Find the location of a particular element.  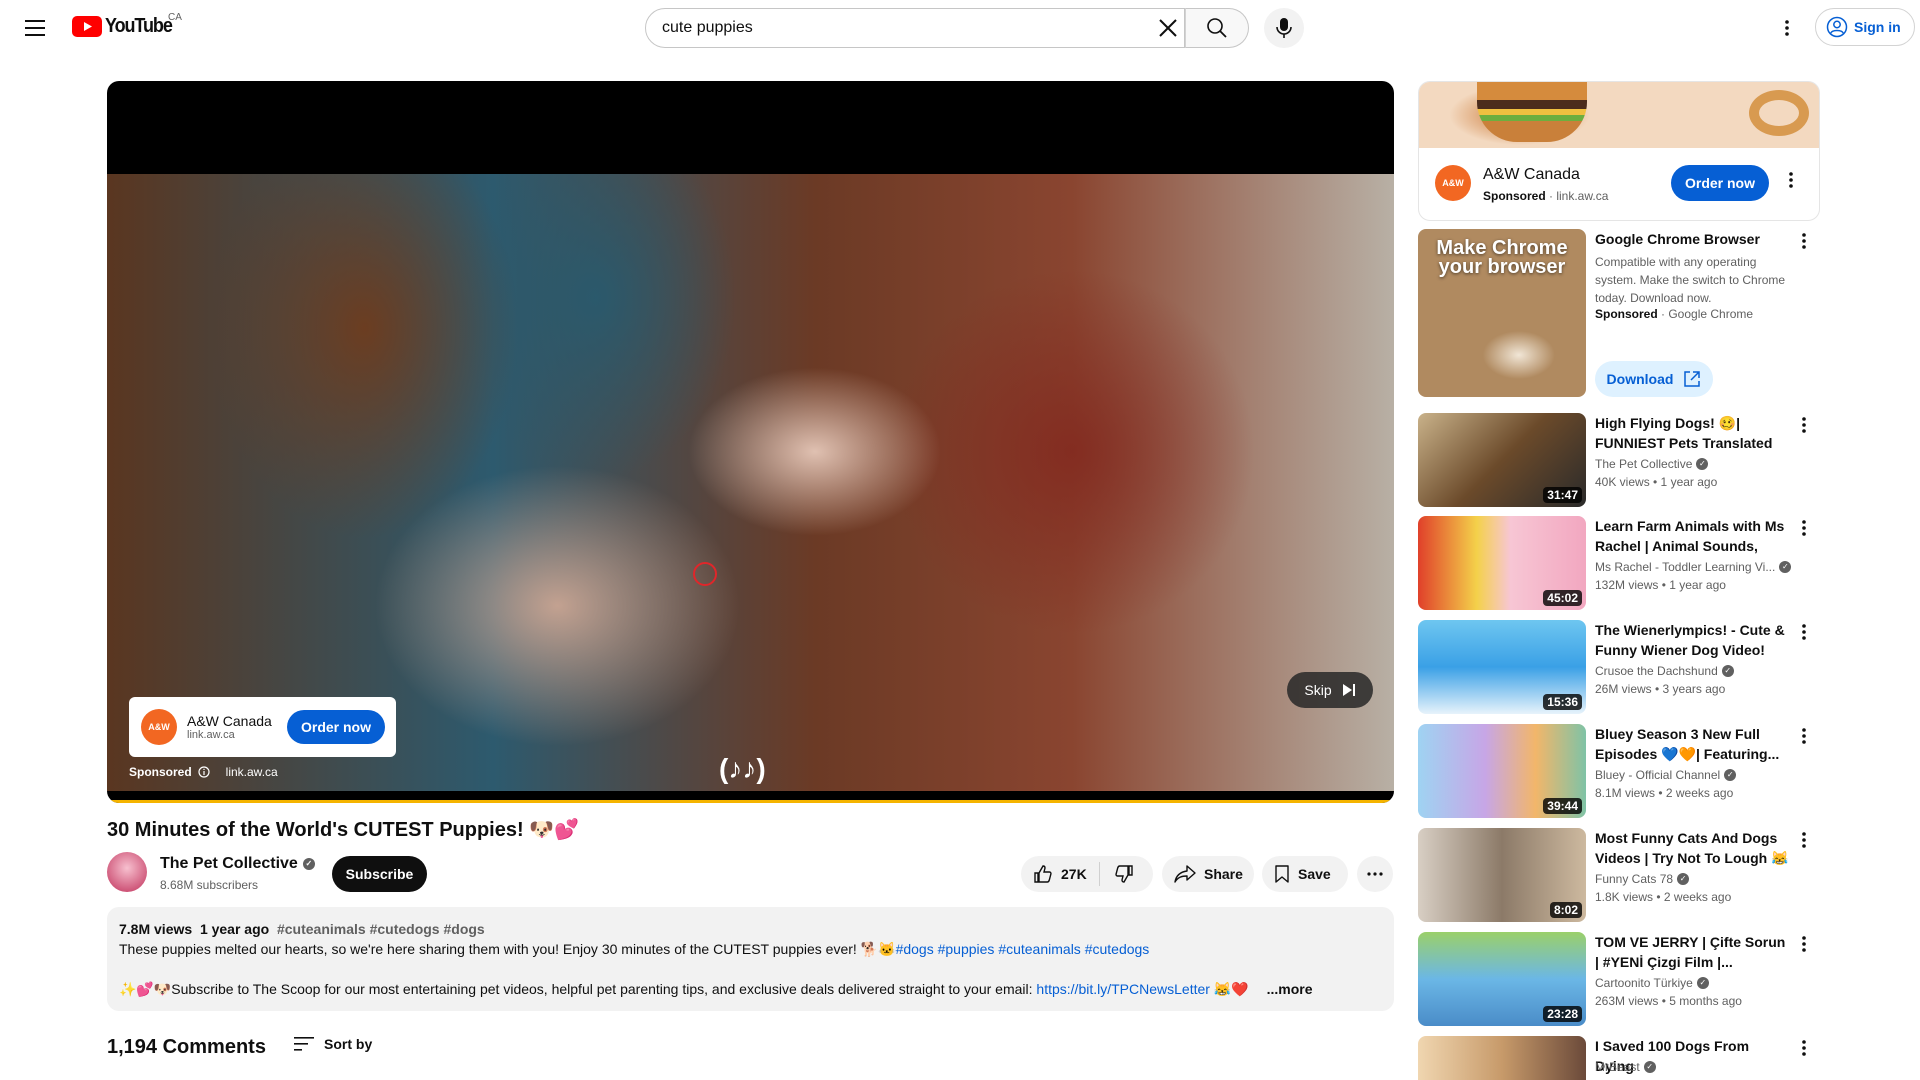

channel-avatar is located at coordinates (127, 872).